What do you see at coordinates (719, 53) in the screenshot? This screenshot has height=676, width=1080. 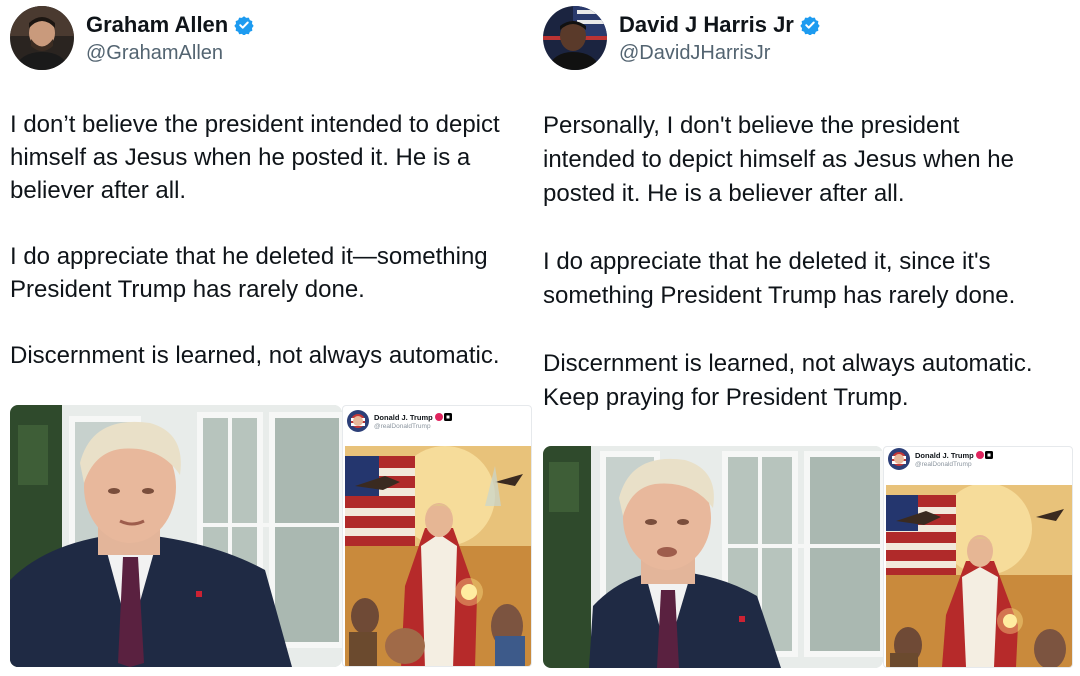 I see `author-handle: @DavidJHarrisJr` at bounding box center [719, 53].